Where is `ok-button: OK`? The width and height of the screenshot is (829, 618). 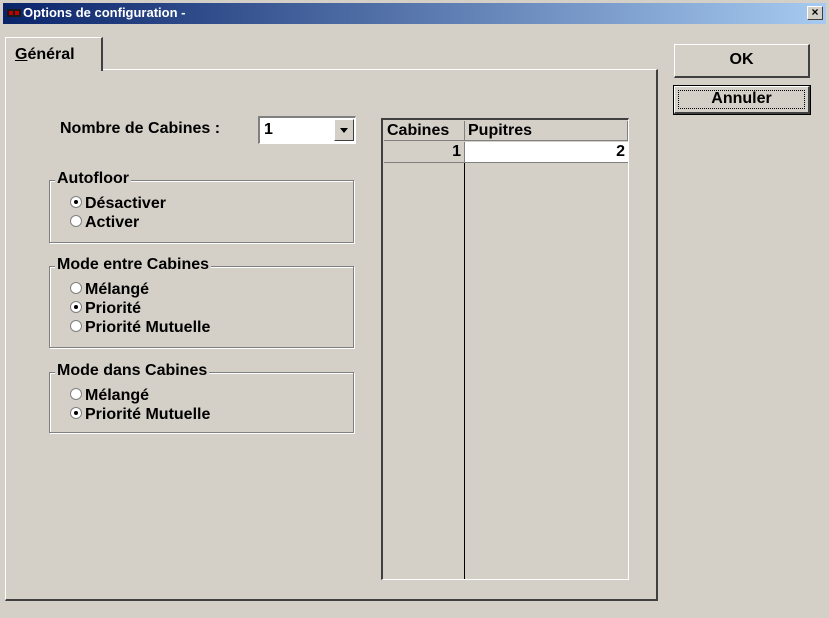
ok-button: OK is located at coordinates (742, 61).